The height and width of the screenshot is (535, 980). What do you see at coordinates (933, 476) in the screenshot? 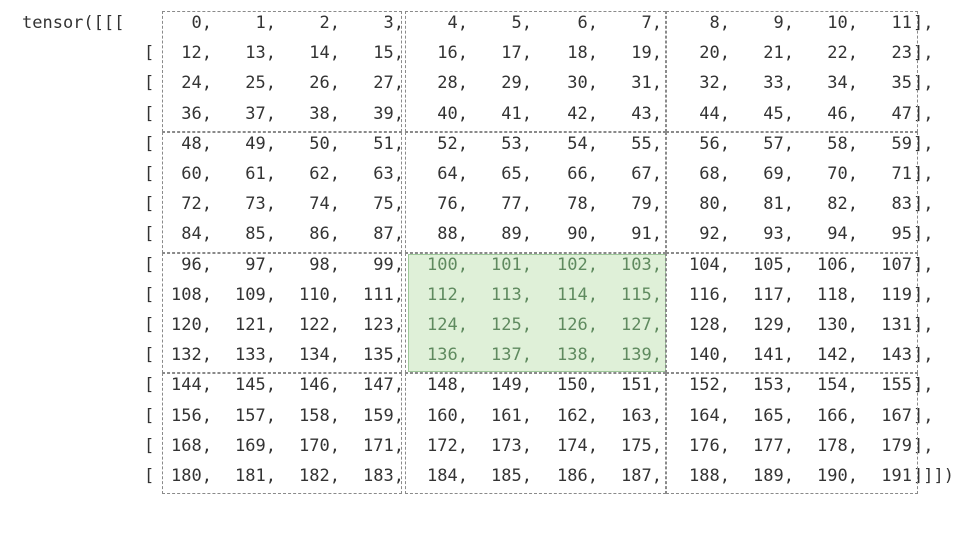
I see `tensor-suffix: ]]])` at bounding box center [933, 476].